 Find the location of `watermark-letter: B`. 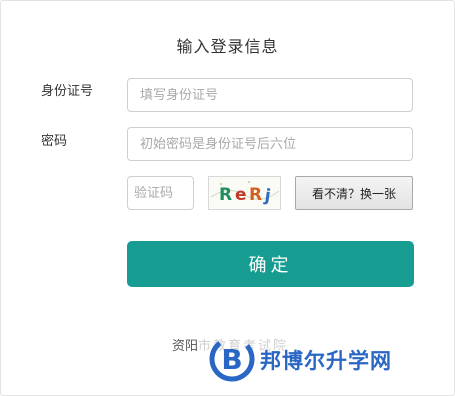

watermark-letter: B is located at coordinates (231, 359).